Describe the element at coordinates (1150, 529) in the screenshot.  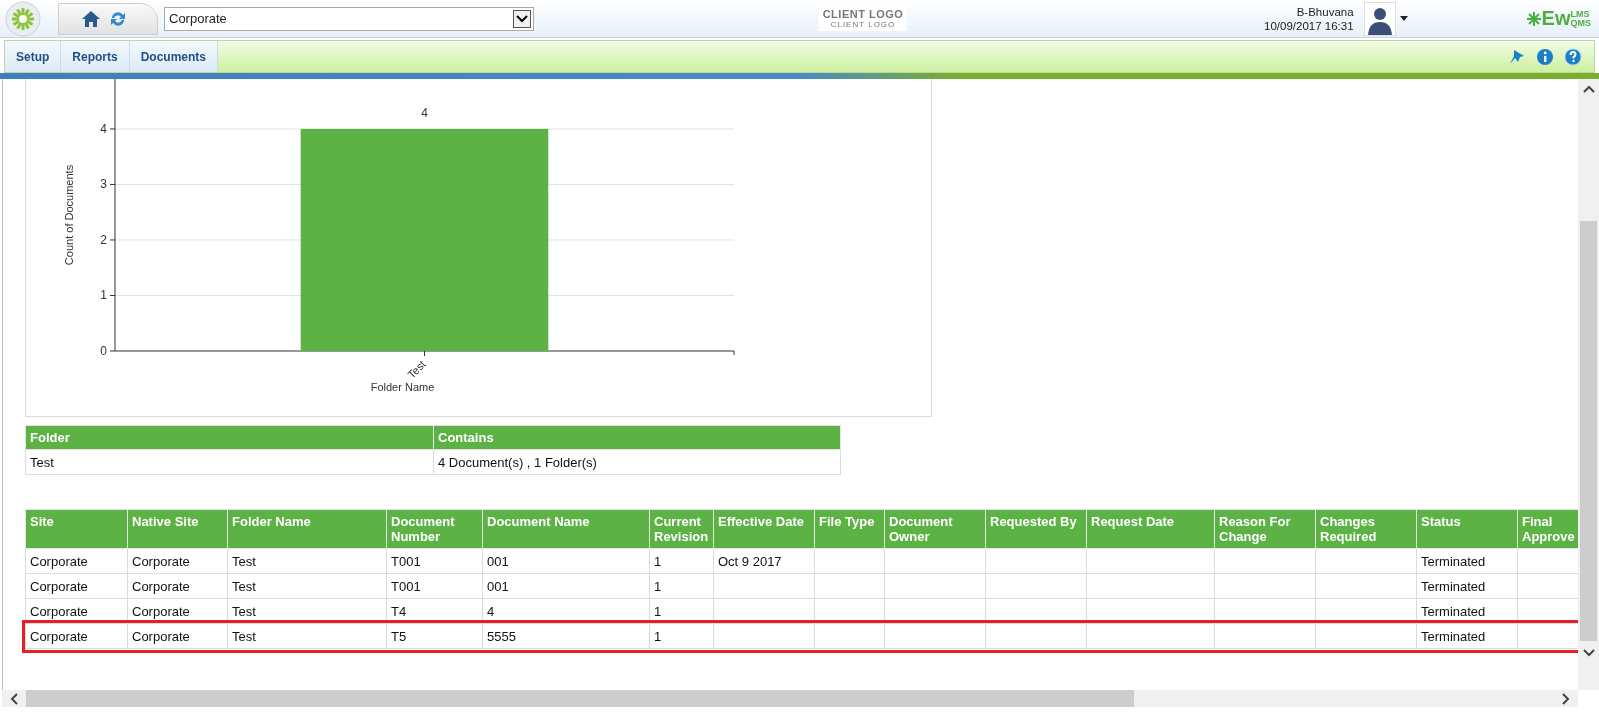
I see `column-header: Request Date` at that location.